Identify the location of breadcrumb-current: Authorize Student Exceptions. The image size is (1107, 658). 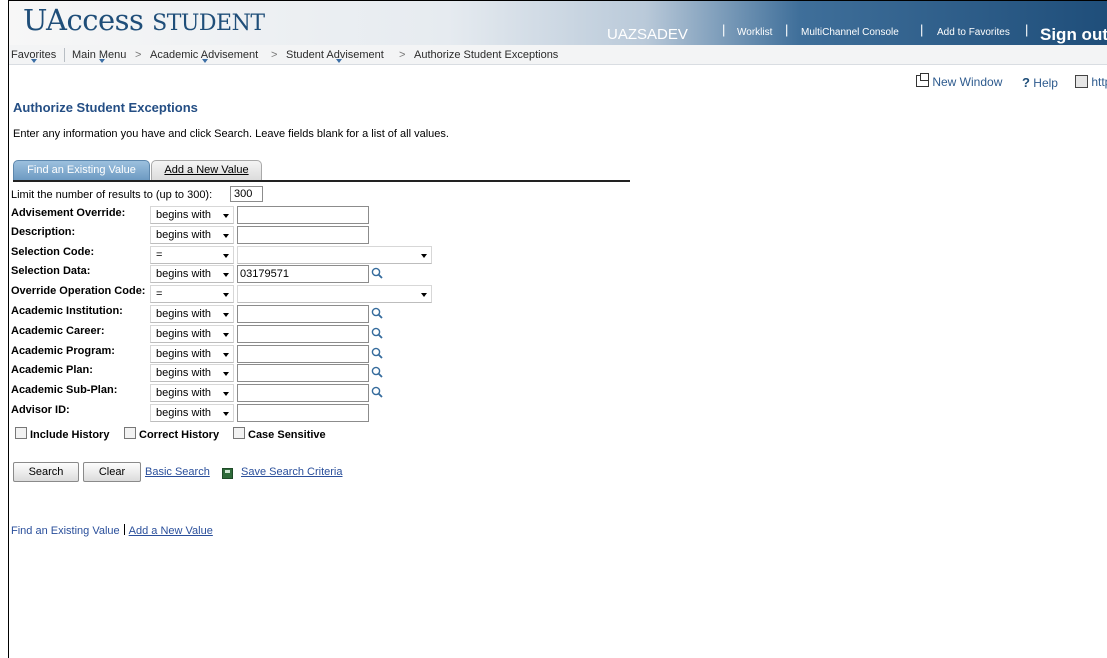
(486, 55).